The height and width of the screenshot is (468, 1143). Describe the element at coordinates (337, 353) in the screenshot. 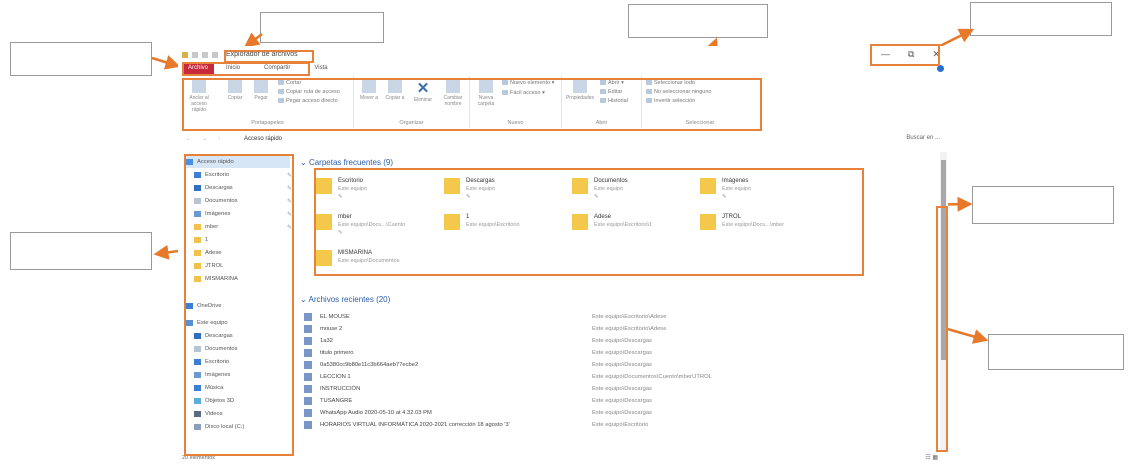

I see `file-name: titulo primero` at that location.